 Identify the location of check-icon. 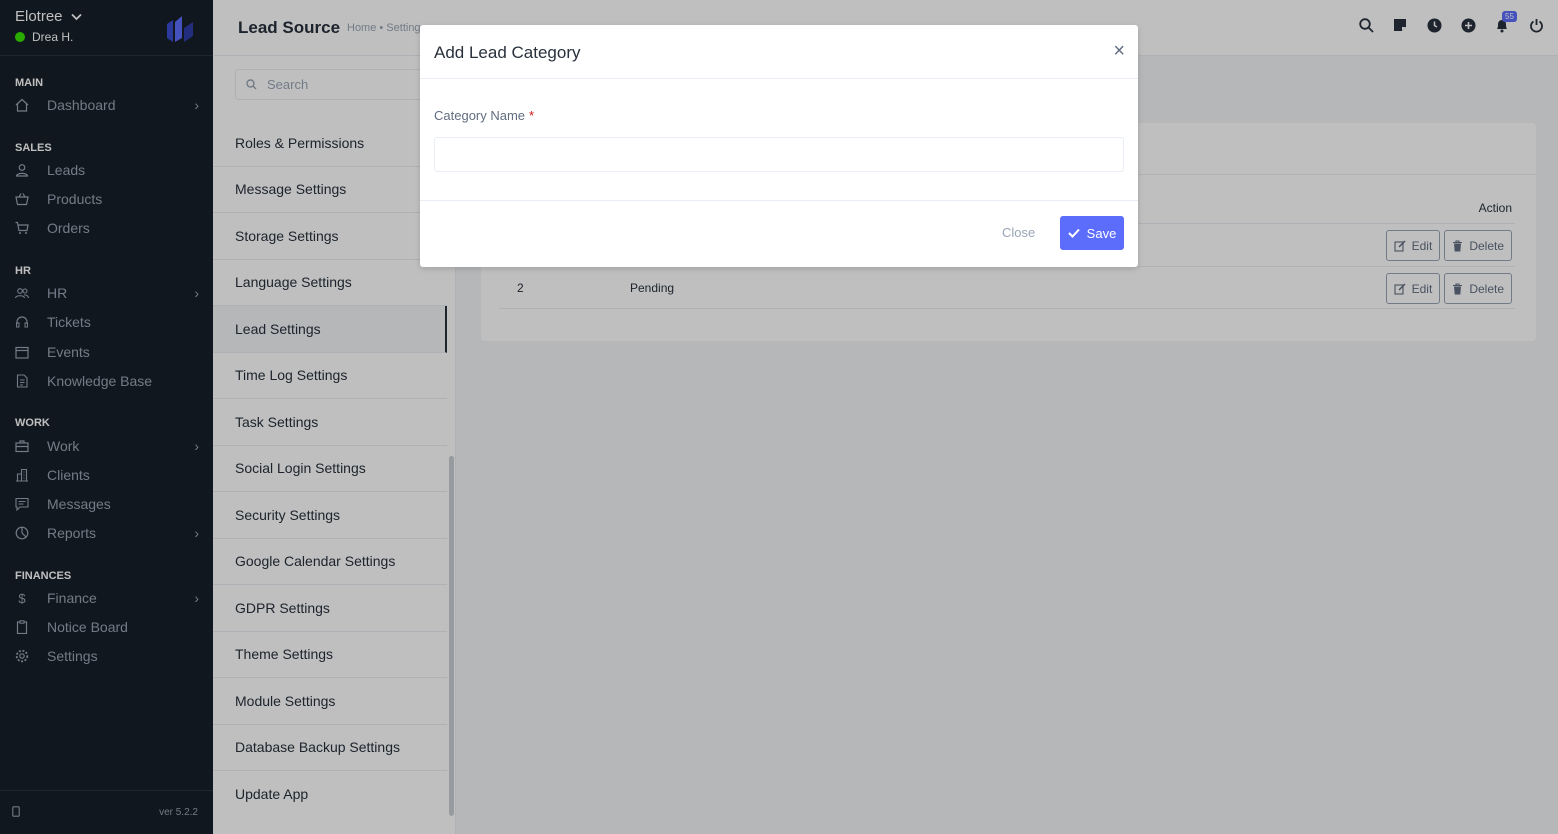
(1073, 233).